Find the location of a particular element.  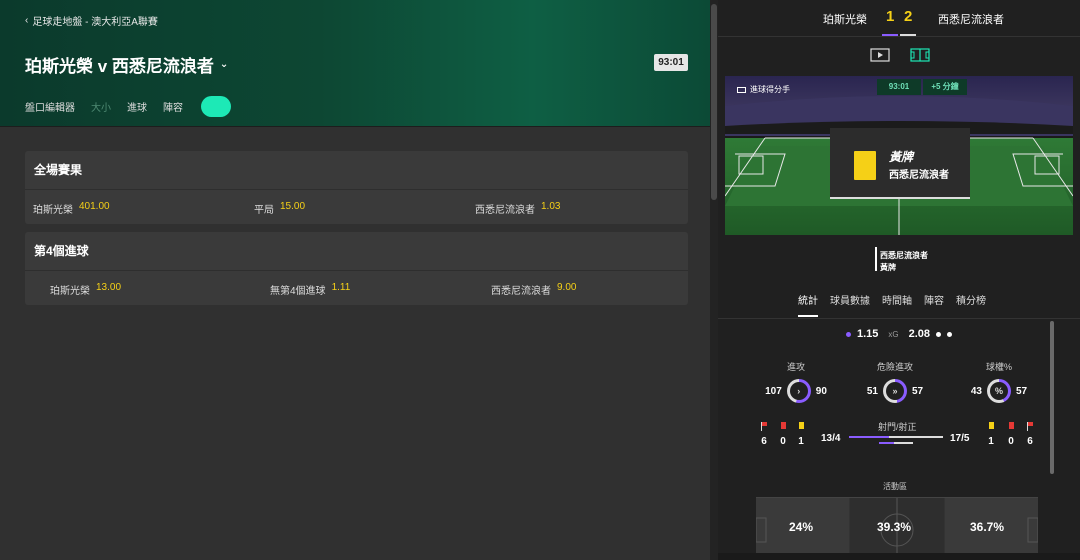

odds-price: 15.00 is located at coordinates (293, 206).